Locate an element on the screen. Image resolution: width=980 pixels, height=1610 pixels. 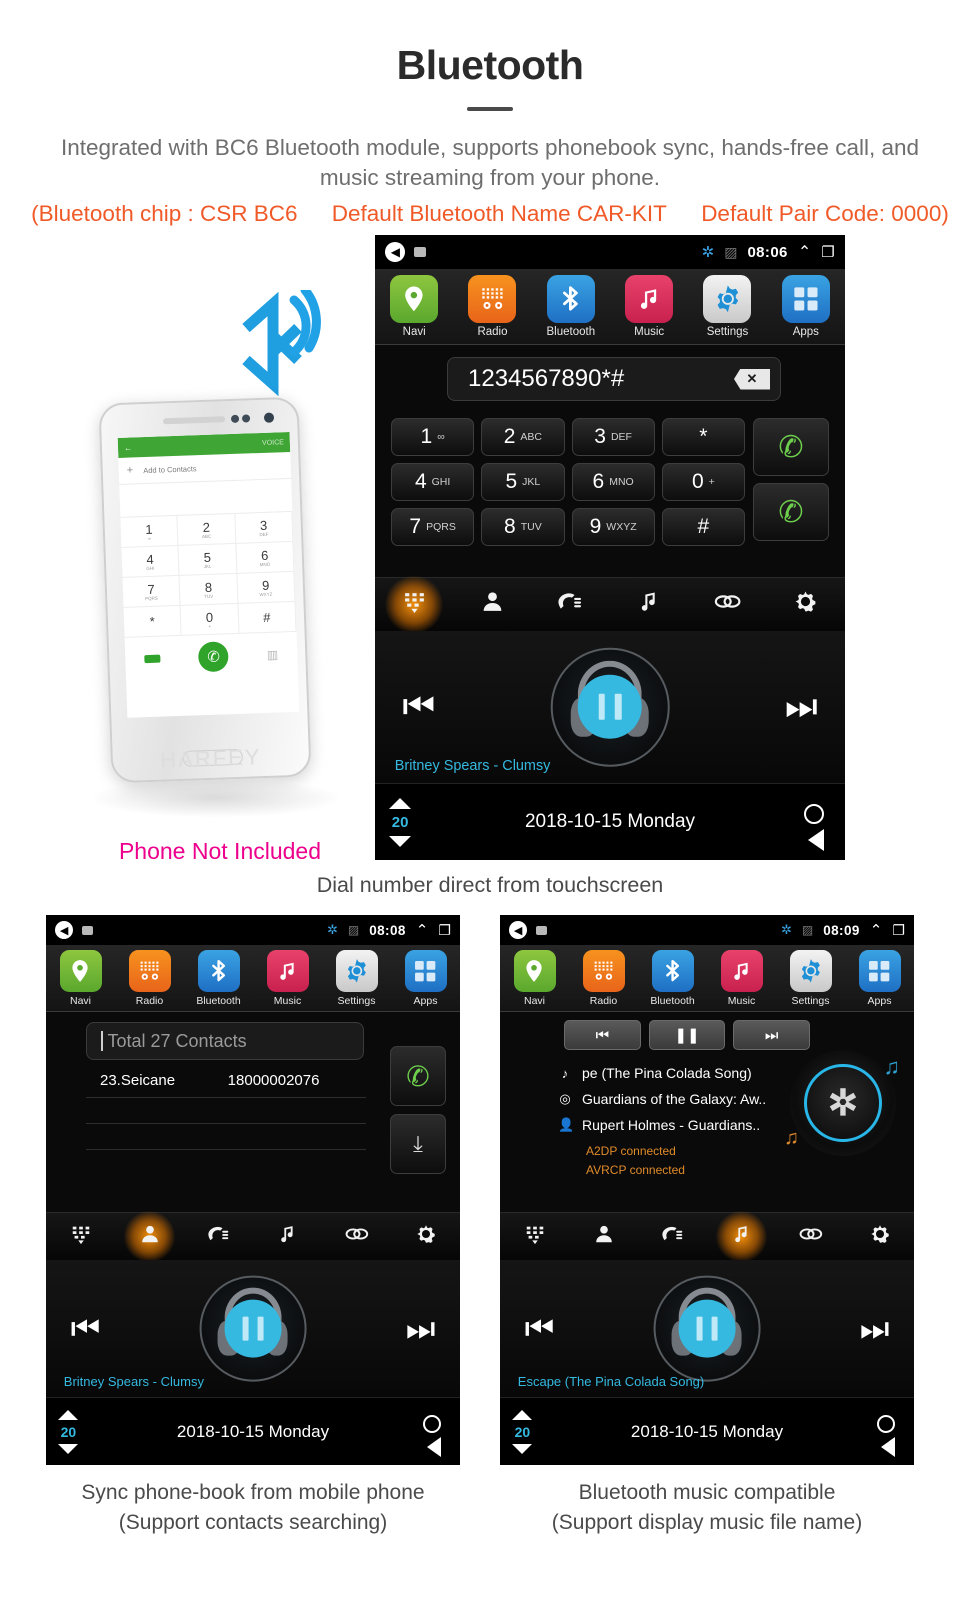
phone-menu-icon: ▥ is located at coordinates (273, 654).